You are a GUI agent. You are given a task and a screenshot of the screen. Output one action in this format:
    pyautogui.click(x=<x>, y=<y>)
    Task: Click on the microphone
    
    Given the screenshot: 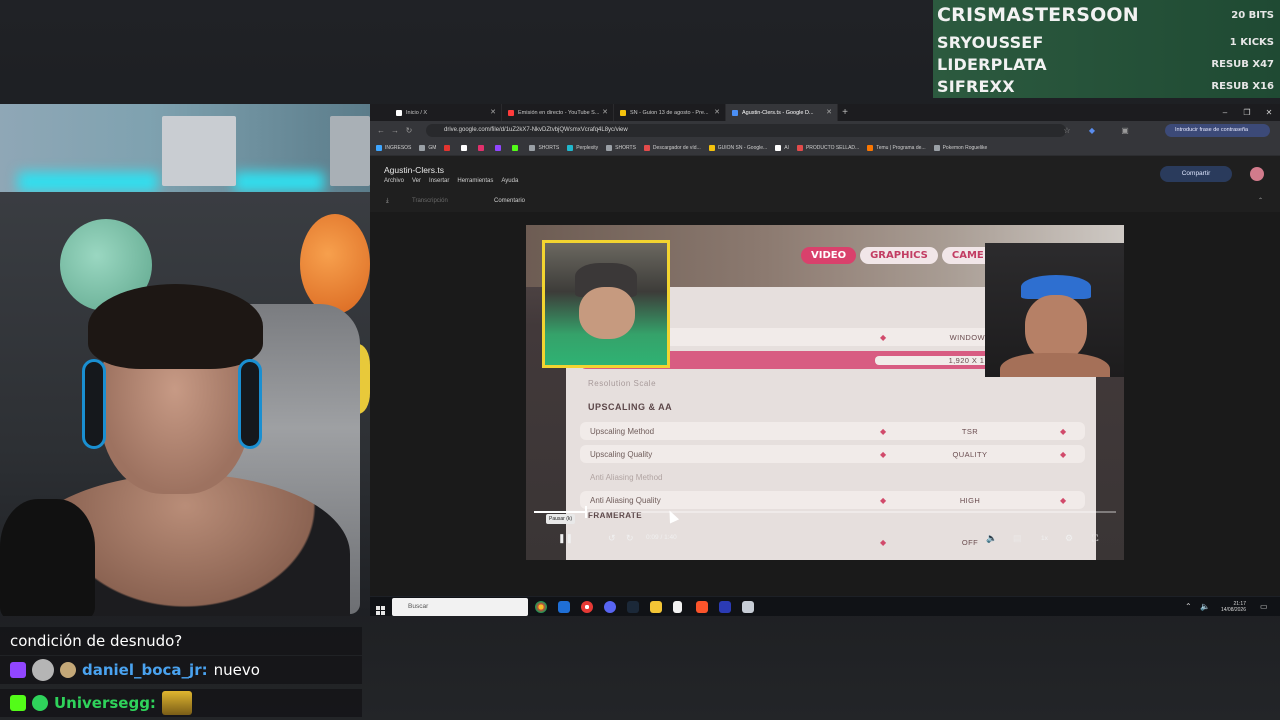 What is the action you would take?
    pyautogui.click(x=47, y=557)
    